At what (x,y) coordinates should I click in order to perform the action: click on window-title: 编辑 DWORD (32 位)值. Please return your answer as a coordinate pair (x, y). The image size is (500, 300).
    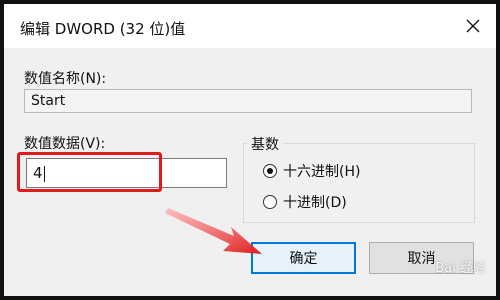
    Looking at the image, I should click on (103, 29).